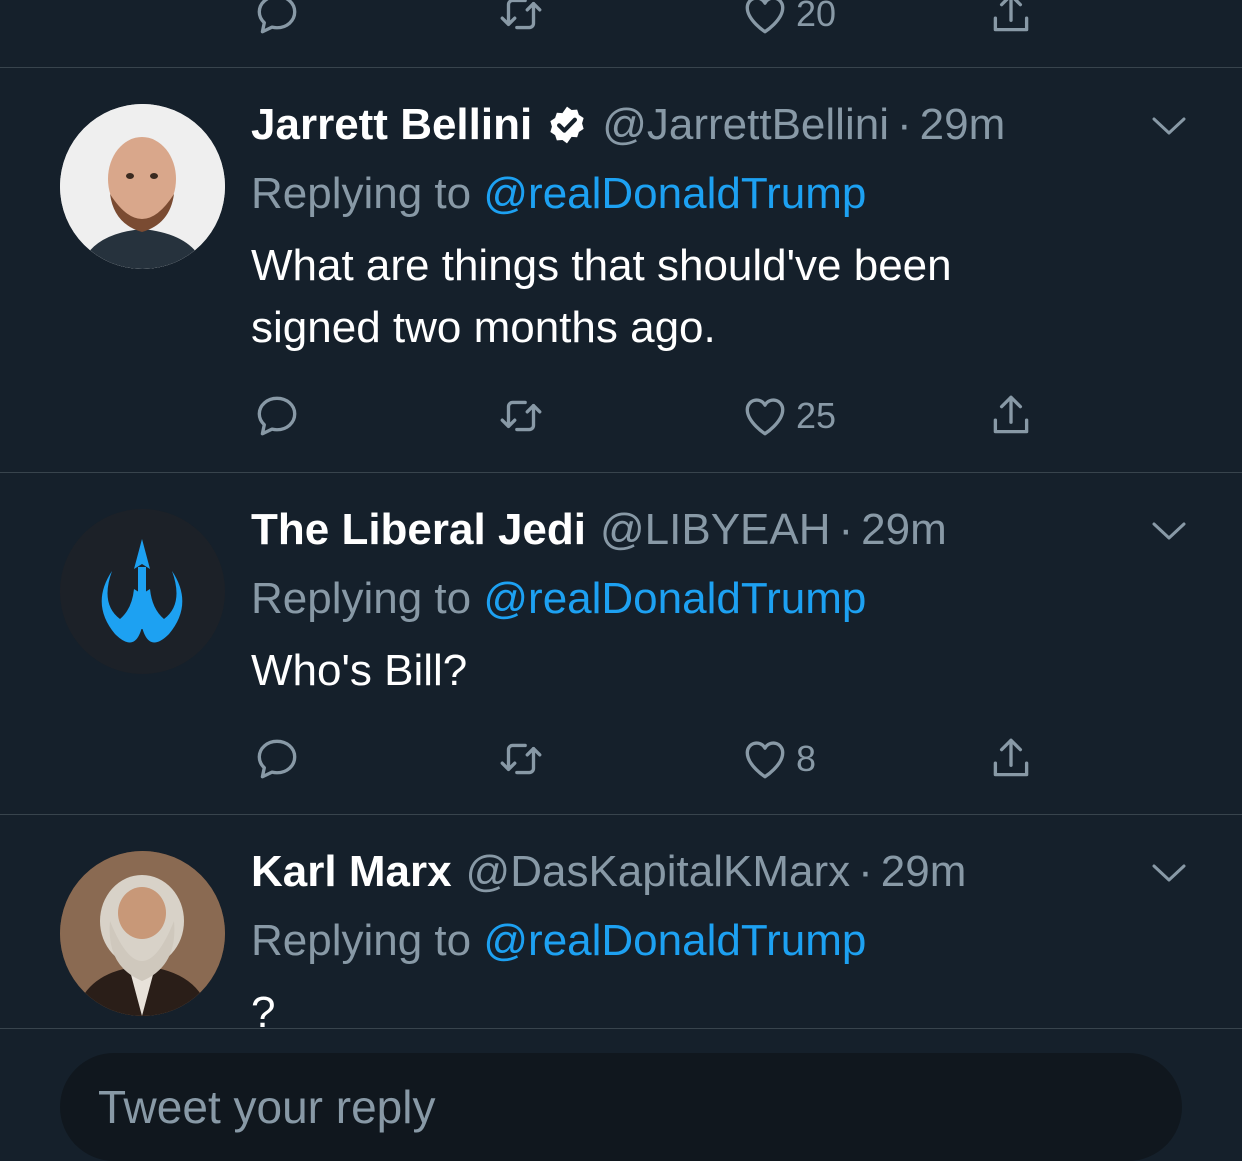  I want to click on reply-composer, so click(621, 1094).